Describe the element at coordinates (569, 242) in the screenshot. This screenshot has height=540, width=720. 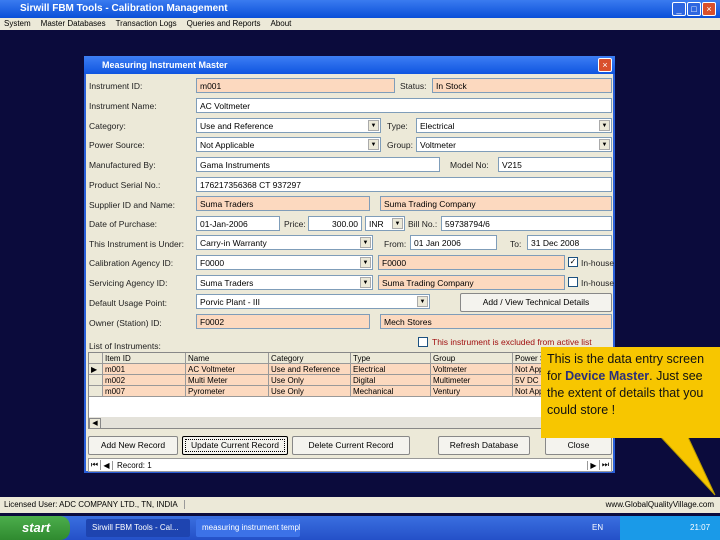
I see `to-date-input: 31 Dec 2008` at that location.